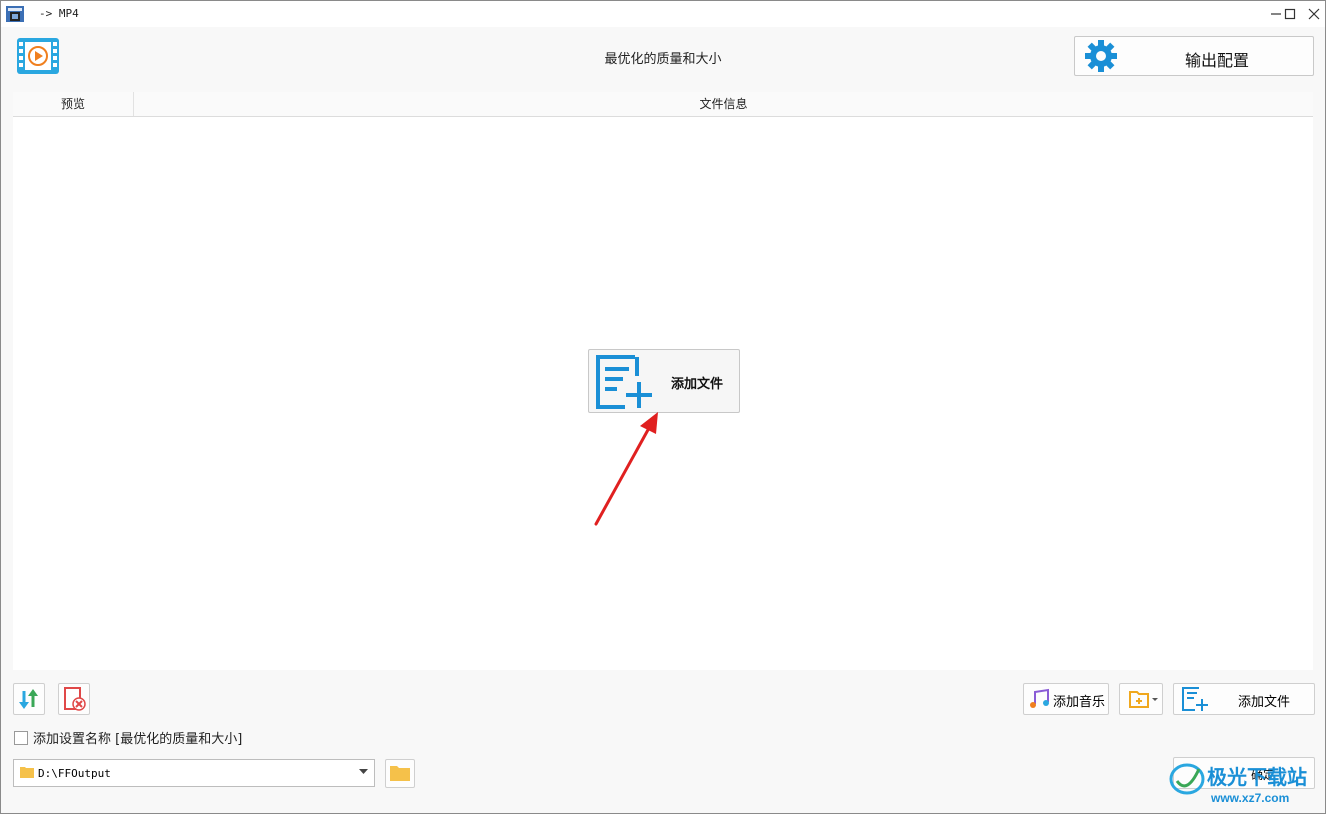  Describe the element at coordinates (723, 104) in the screenshot. I see `column-header-file-info: 文件信息` at that location.